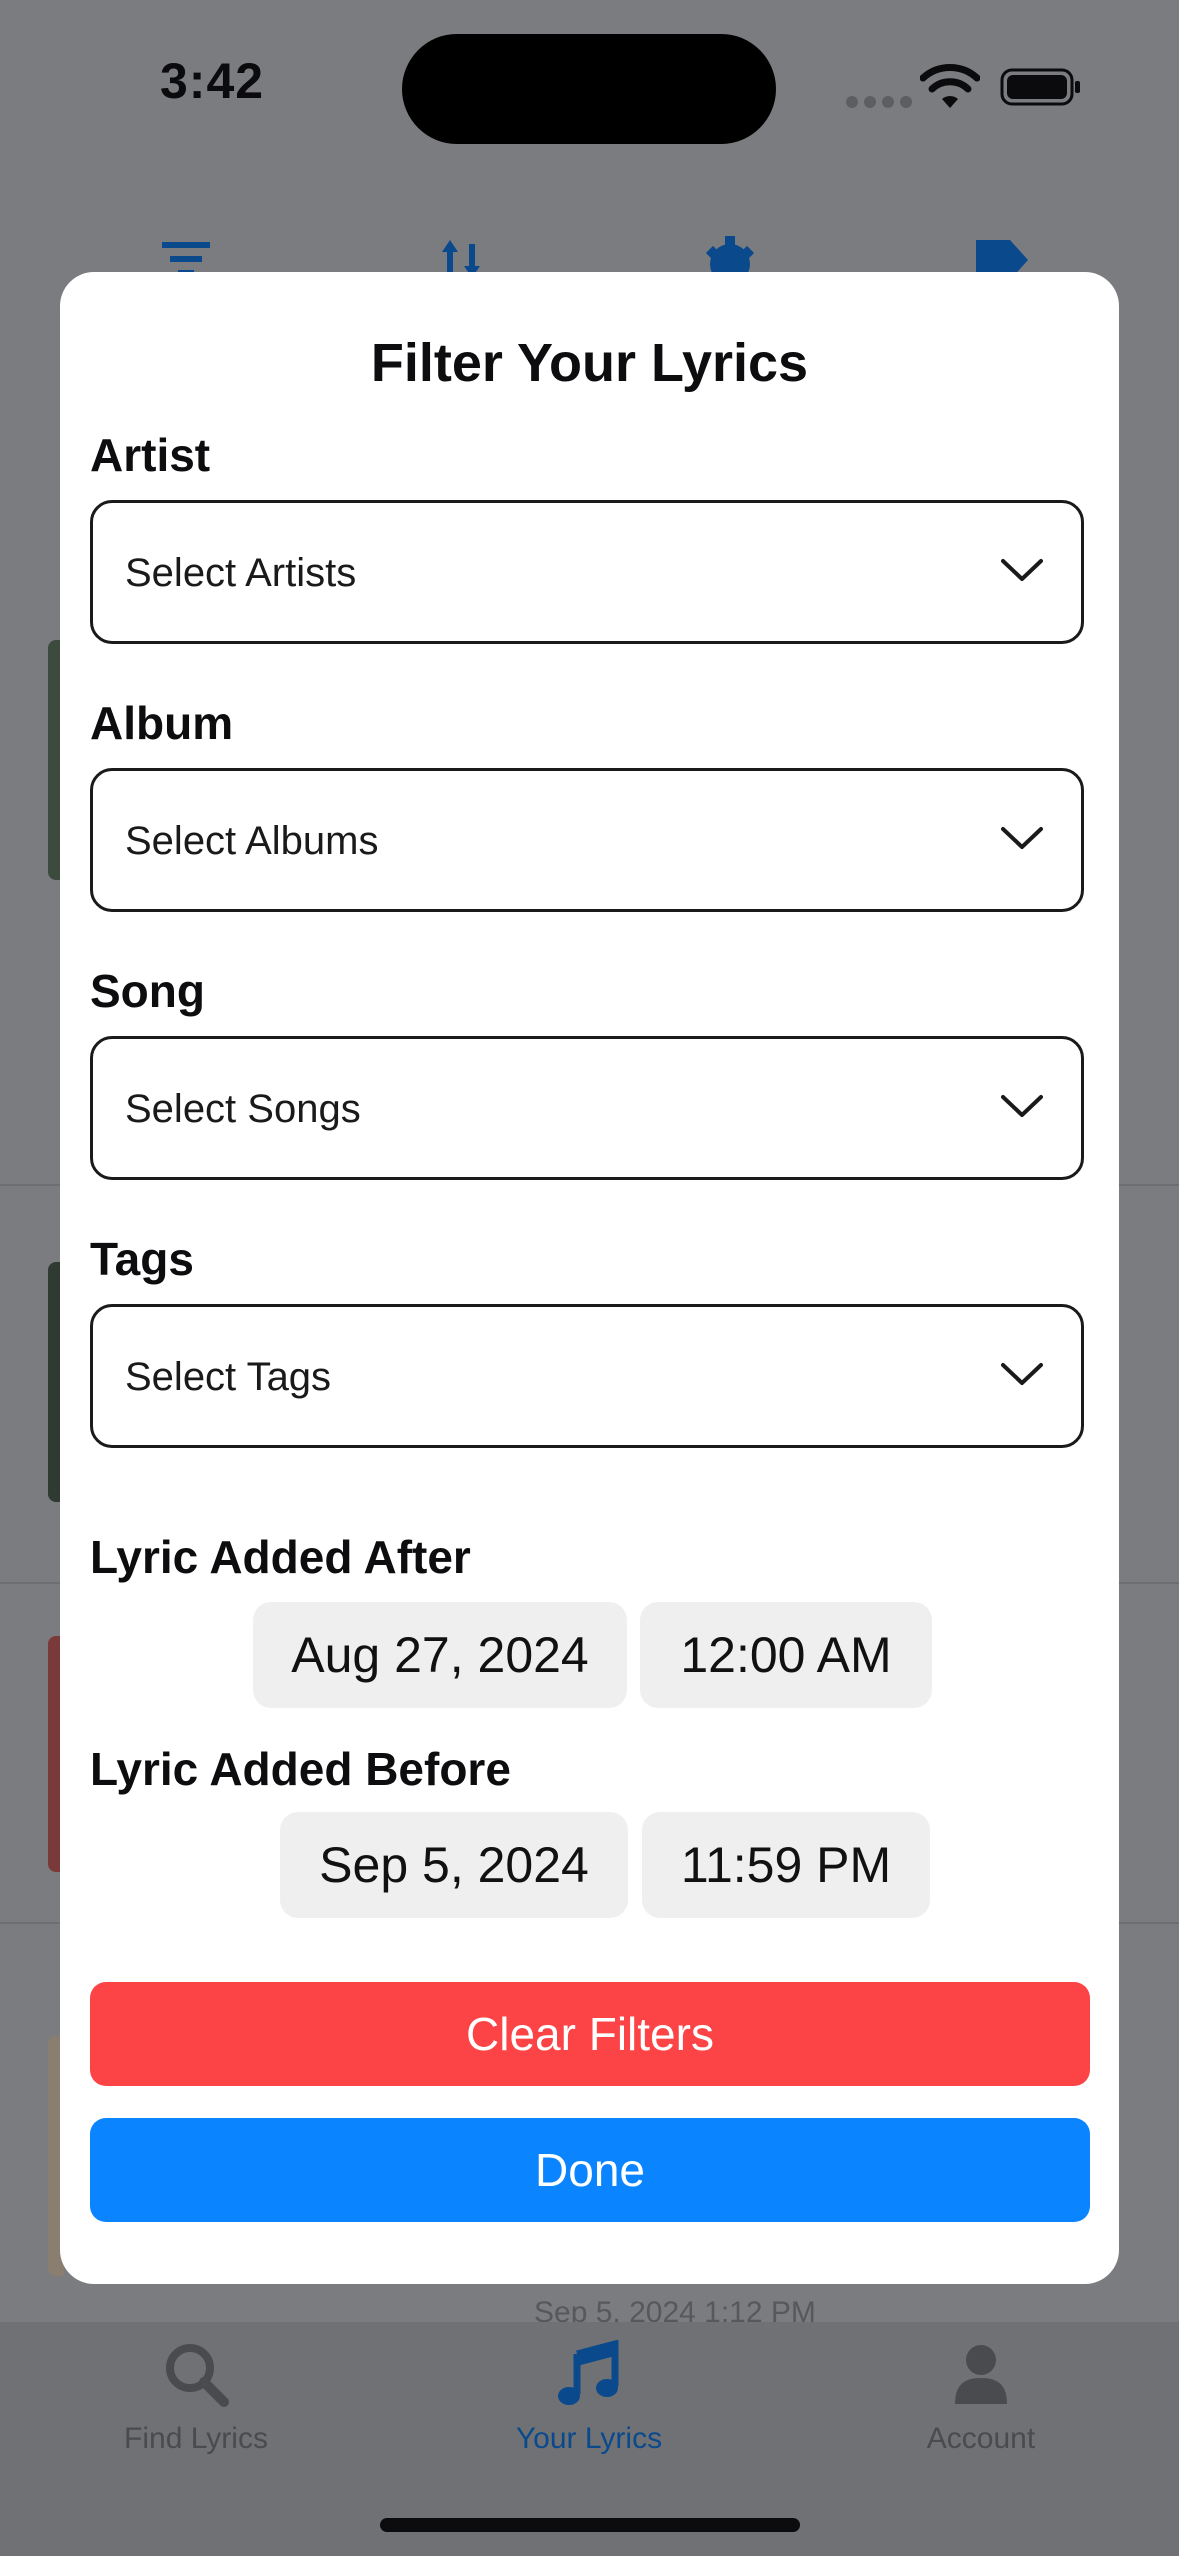 The image size is (1179, 2556). I want to click on clear-filters-button: Clear Filters, so click(590, 2034).